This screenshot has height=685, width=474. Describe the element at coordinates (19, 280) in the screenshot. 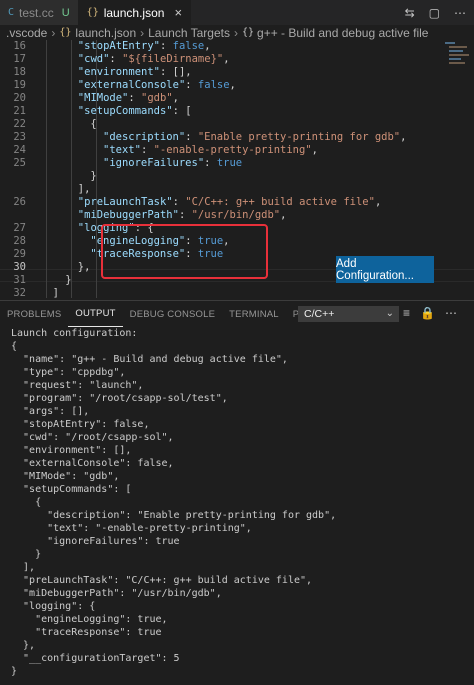

I see `line-number: 31` at that location.